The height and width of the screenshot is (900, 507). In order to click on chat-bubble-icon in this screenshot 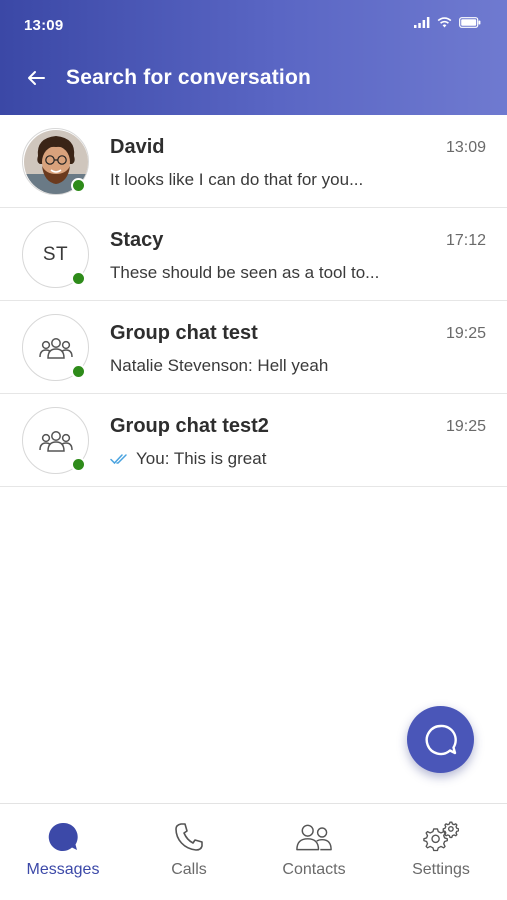, I will do `click(441, 739)`.